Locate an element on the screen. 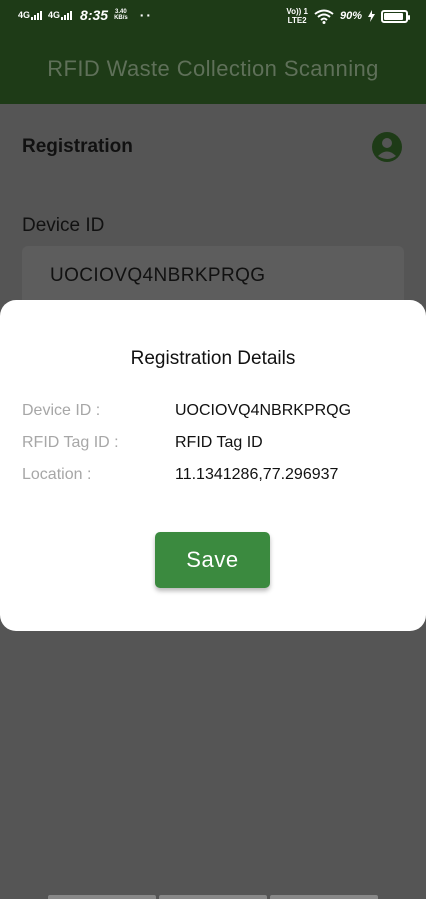  app-title: RFID Waste Collection Scanning is located at coordinates (213, 68).